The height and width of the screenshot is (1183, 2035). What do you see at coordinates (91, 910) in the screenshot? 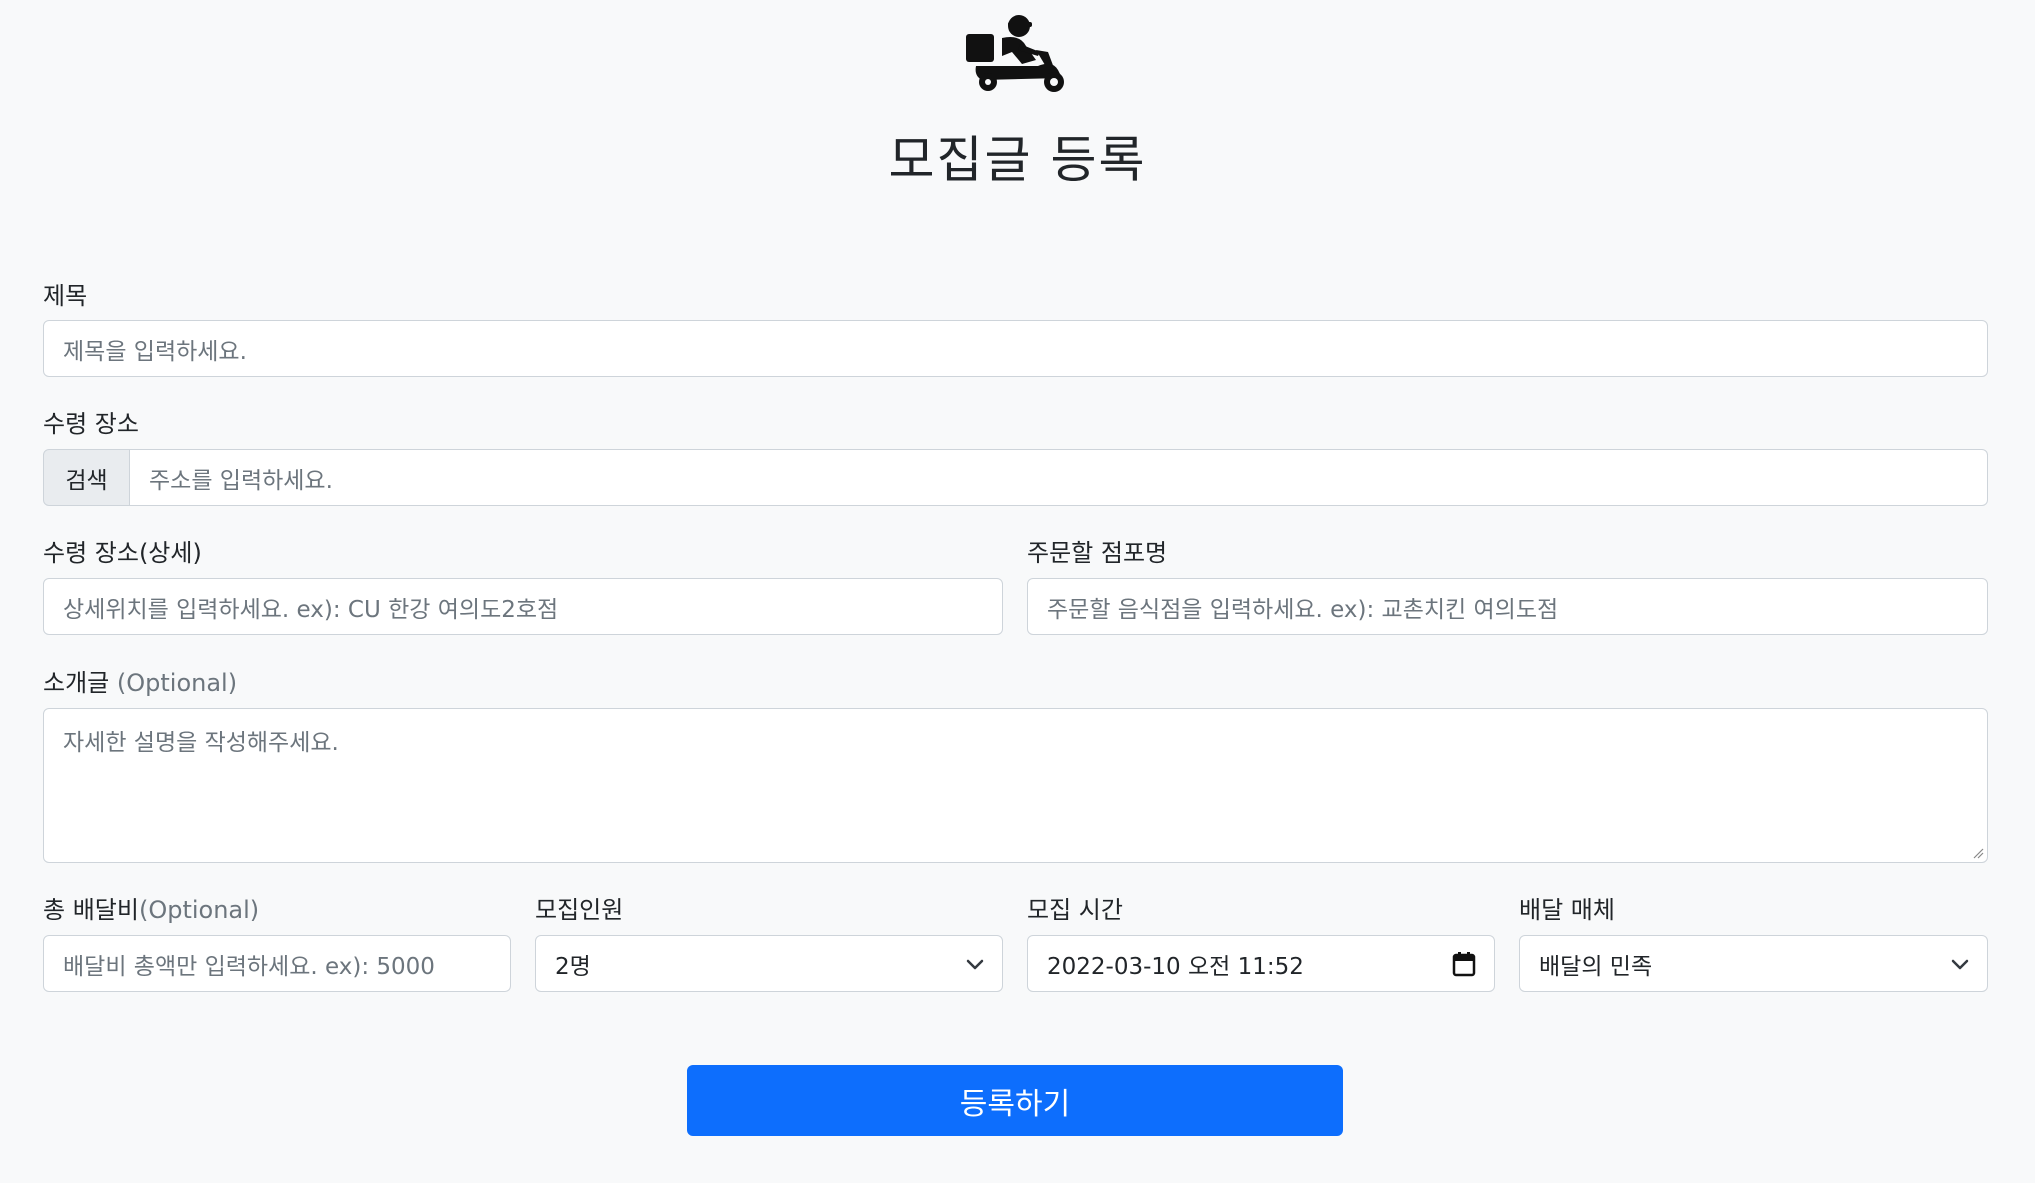
I see `fee-label-text: 총 배달비` at bounding box center [91, 910].